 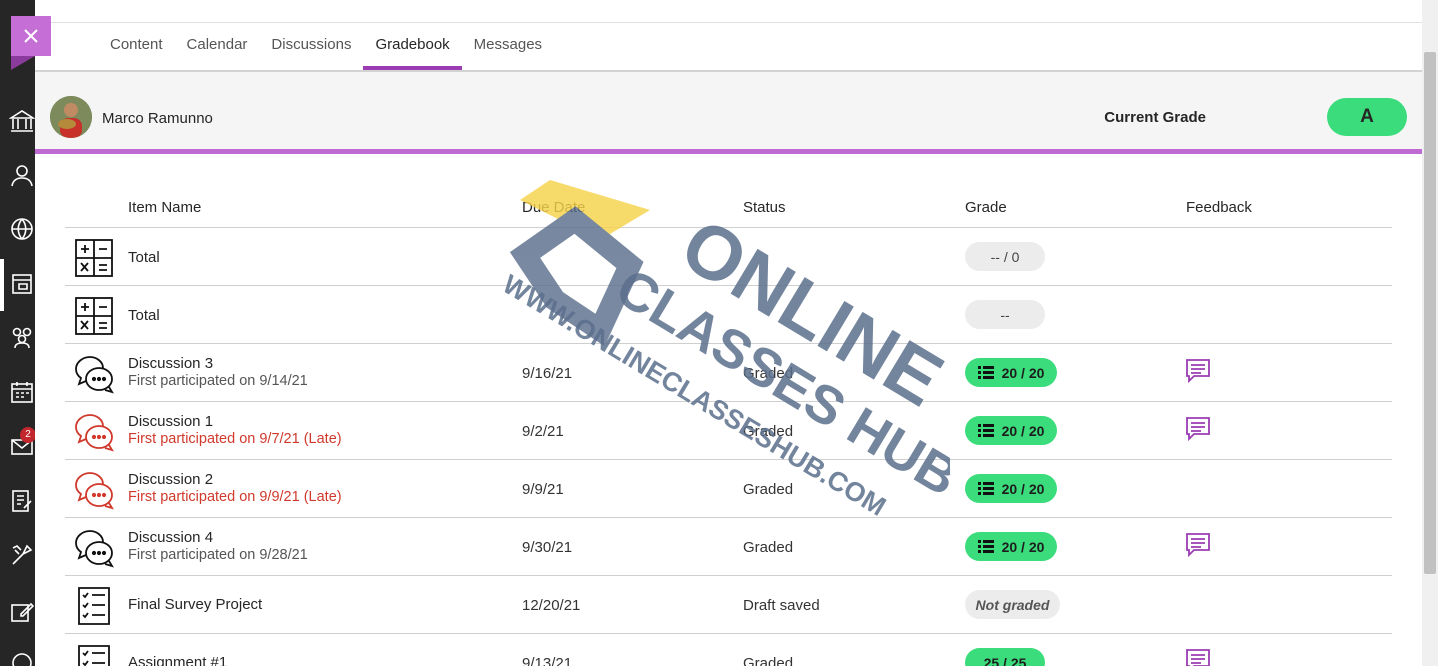 I want to click on table-header: Item Name Due Date Status Grade Feedback, so click(x=728, y=205).